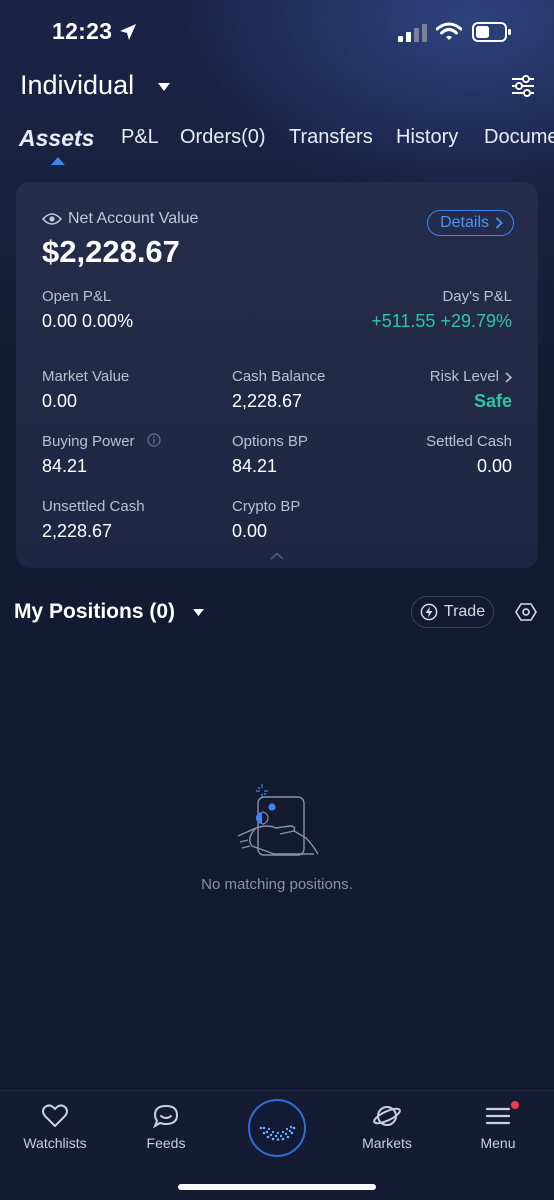  I want to click on cash-balance-label: Cash Balance, so click(279, 376).